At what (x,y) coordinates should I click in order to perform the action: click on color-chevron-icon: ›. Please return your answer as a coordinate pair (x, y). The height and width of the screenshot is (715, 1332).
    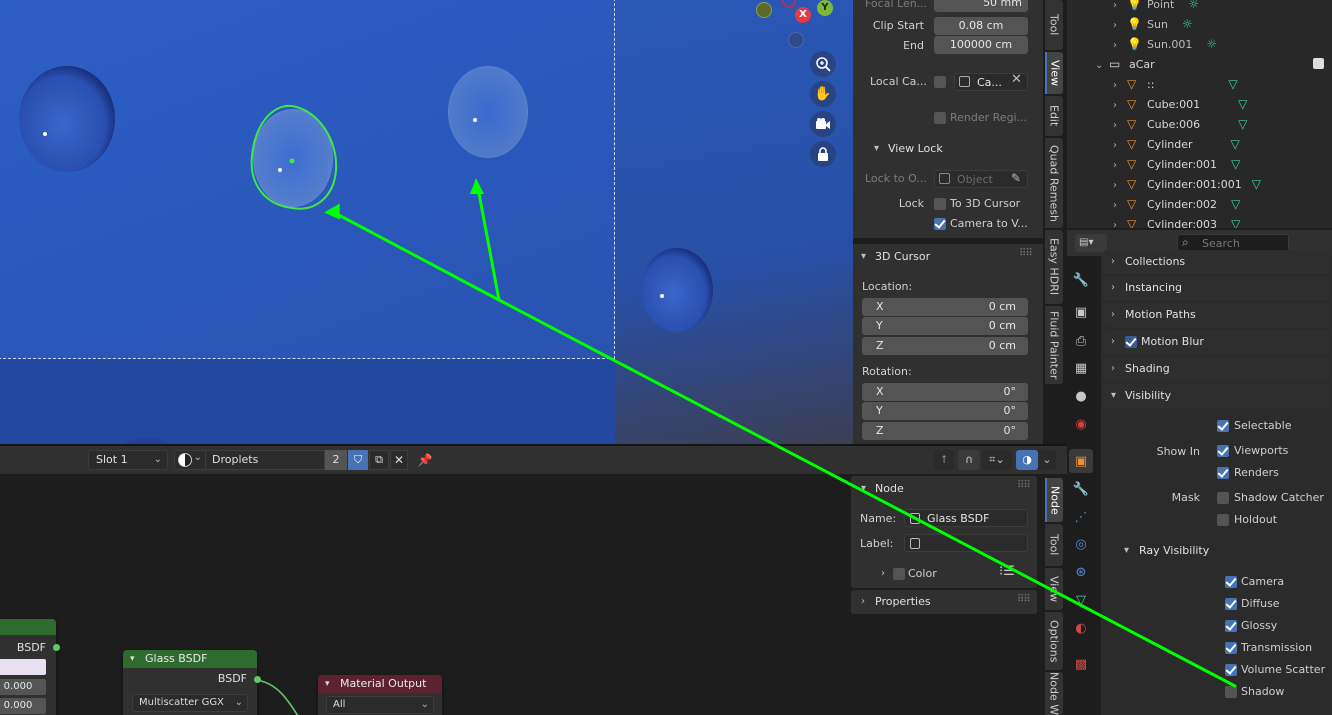
    Looking at the image, I should click on (883, 573).